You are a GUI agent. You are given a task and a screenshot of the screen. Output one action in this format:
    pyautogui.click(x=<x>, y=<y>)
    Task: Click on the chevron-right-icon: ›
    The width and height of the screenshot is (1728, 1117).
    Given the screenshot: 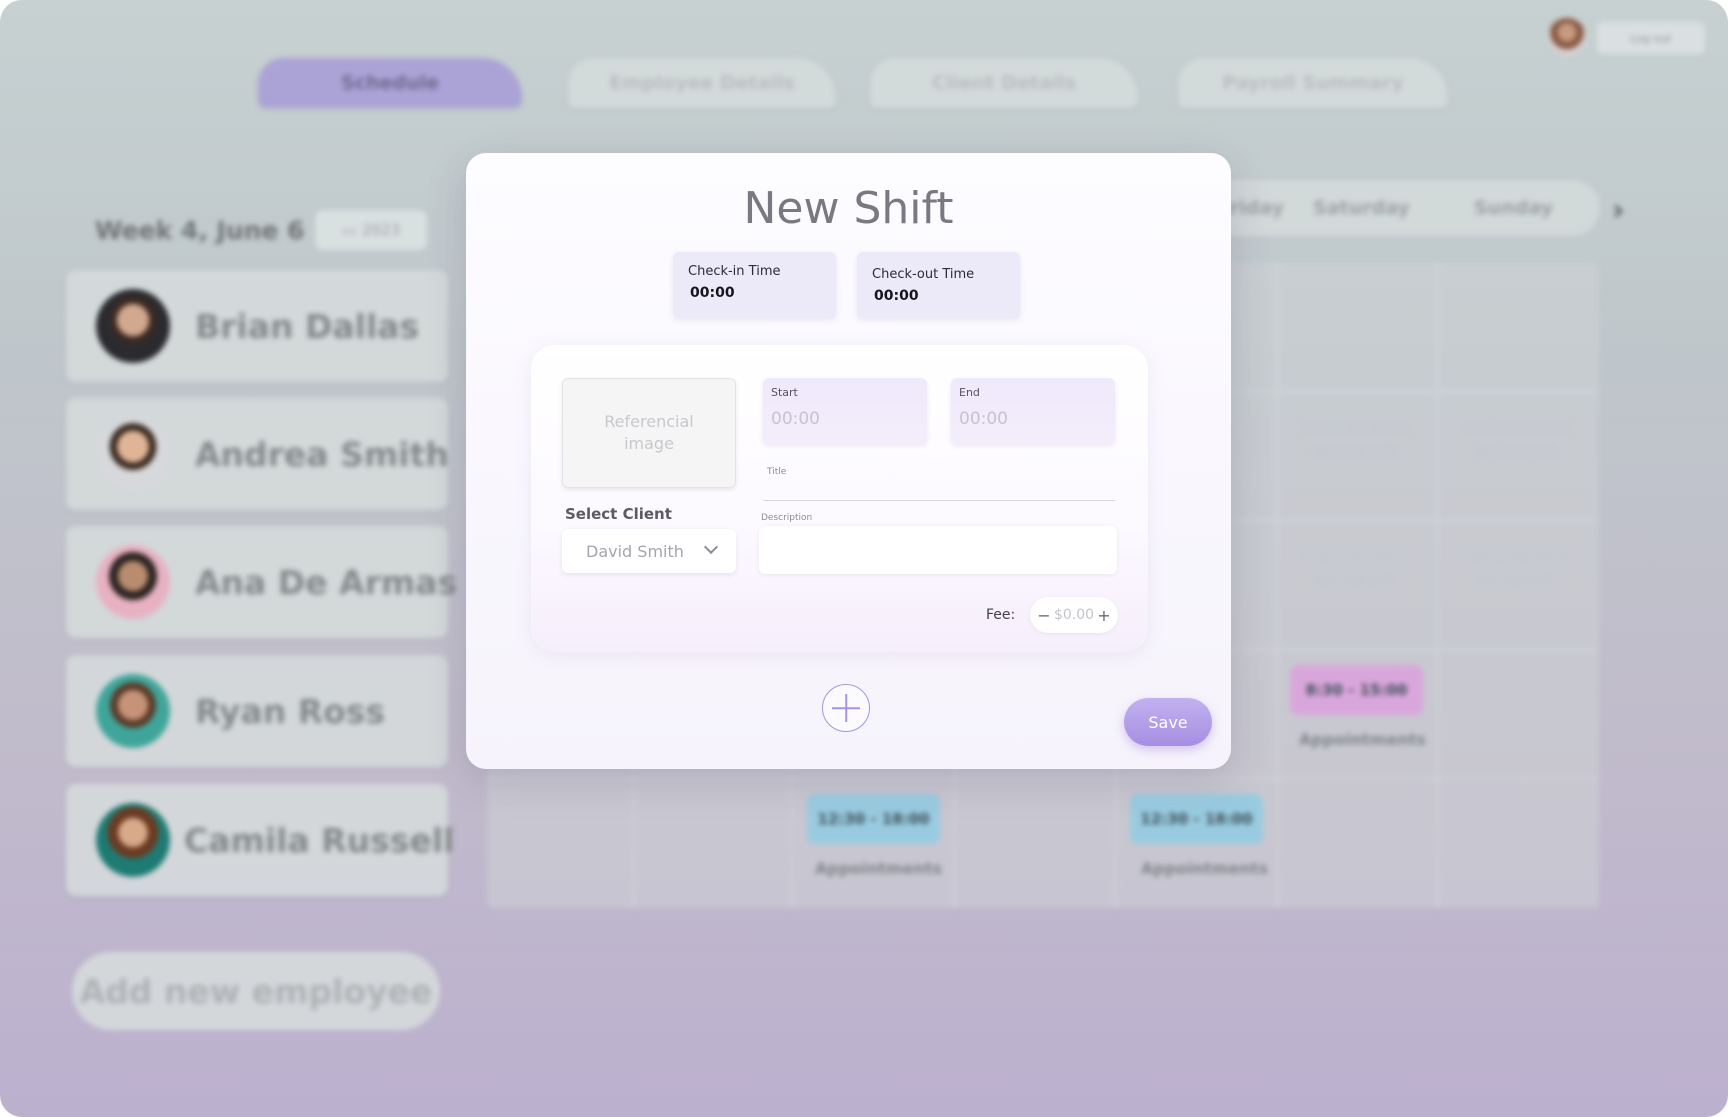 What is the action you would take?
    pyautogui.click(x=1618, y=210)
    